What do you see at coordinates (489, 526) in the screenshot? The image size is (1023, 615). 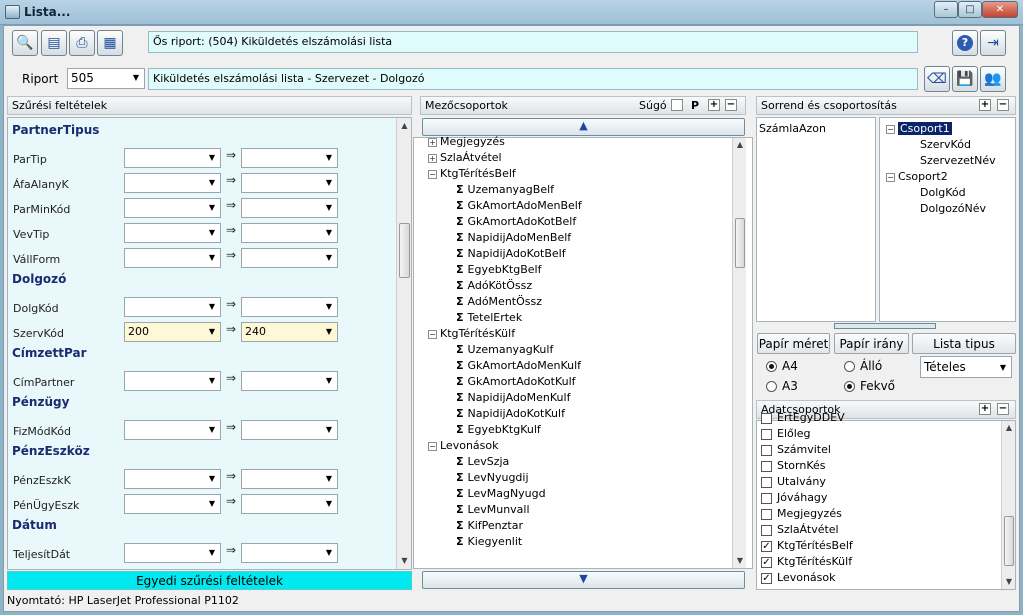 I see `tree-field: Σ KifPenztar` at bounding box center [489, 526].